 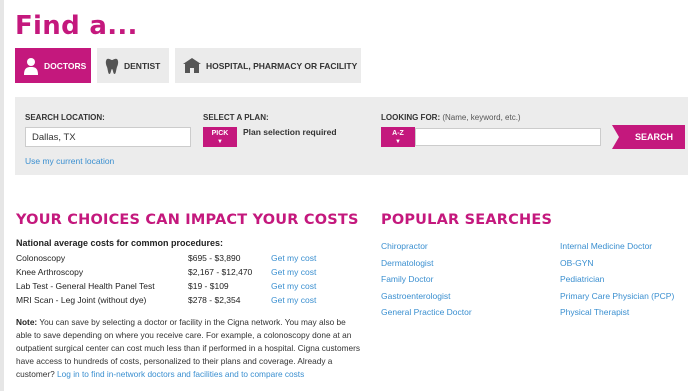 I want to click on tab-dentist: DENTIST, so click(x=133, y=65).